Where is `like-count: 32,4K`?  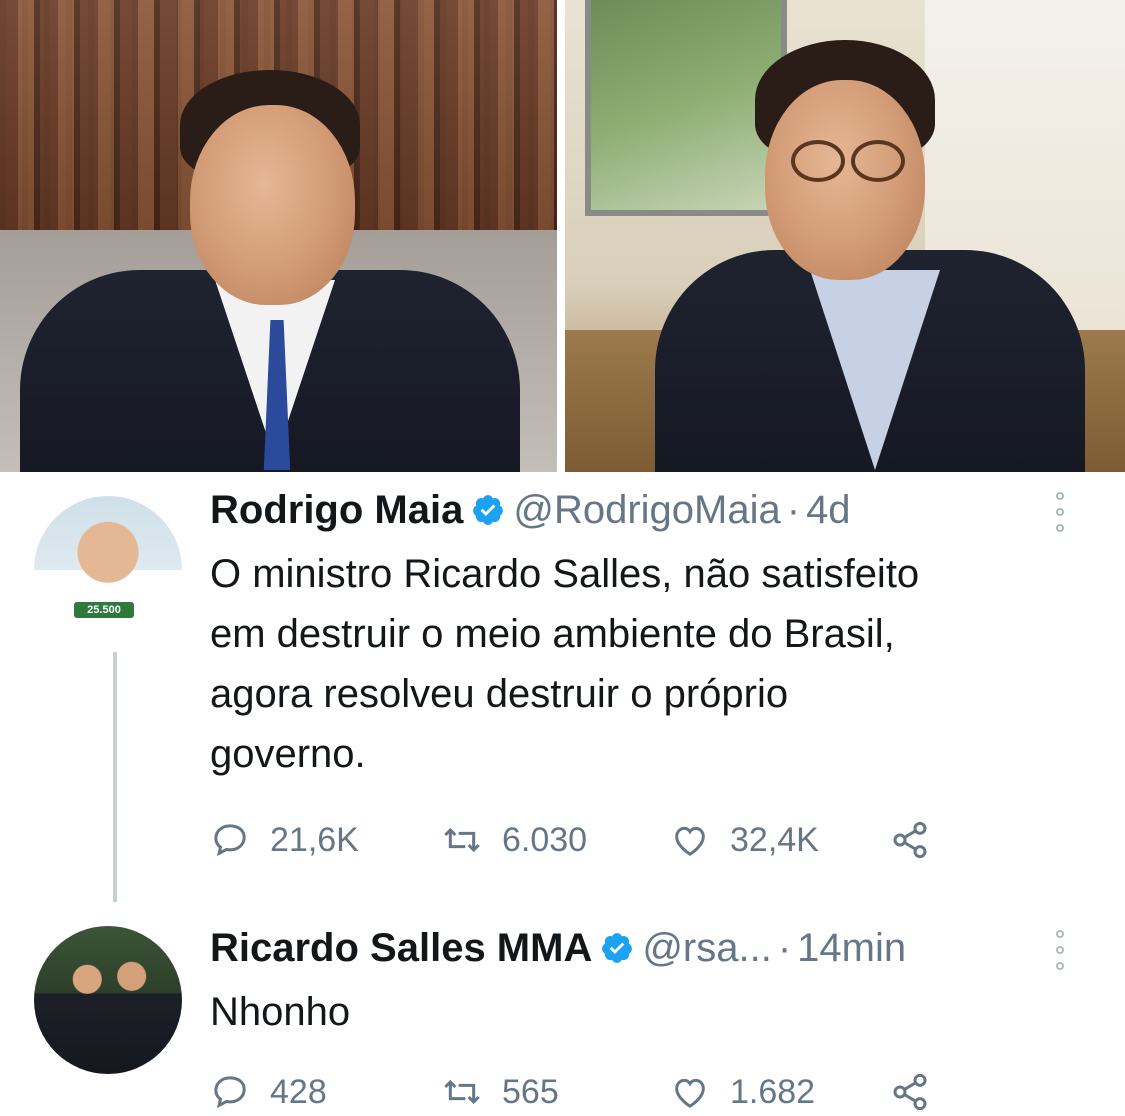
like-count: 32,4K is located at coordinates (774, 839).